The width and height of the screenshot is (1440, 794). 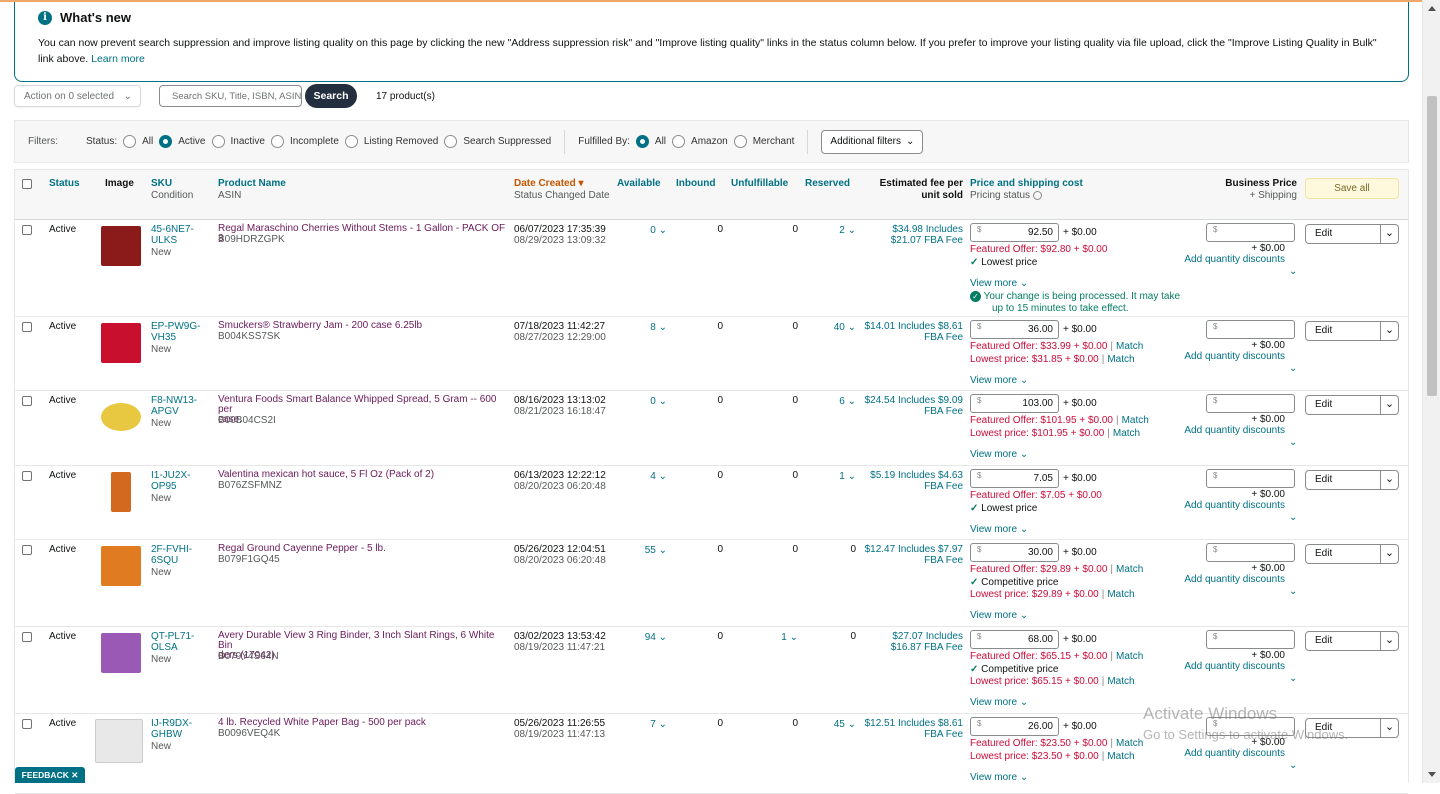 I want to click on fulfilled-all-radio, so click(x=642, y=141).